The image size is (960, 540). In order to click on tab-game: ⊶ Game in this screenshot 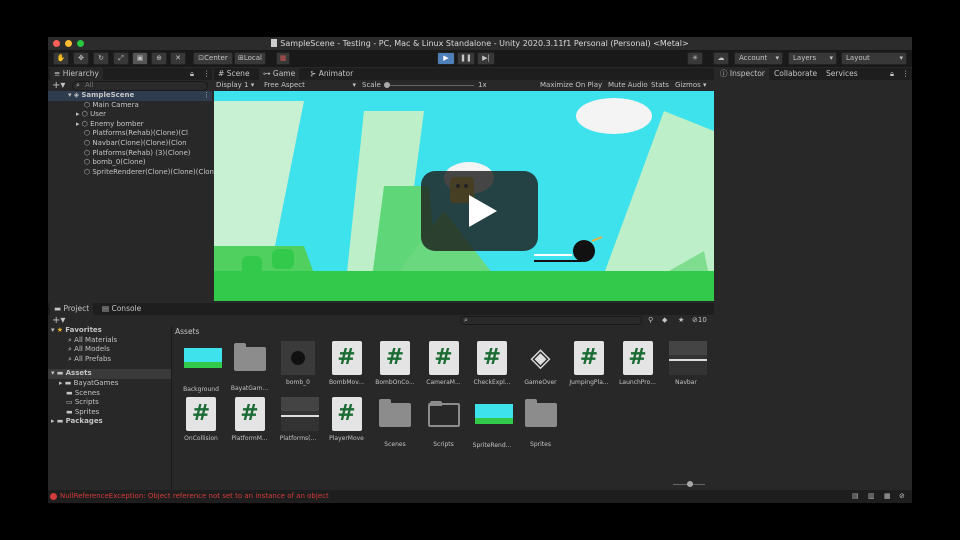, I will do `click(279, 74)`.